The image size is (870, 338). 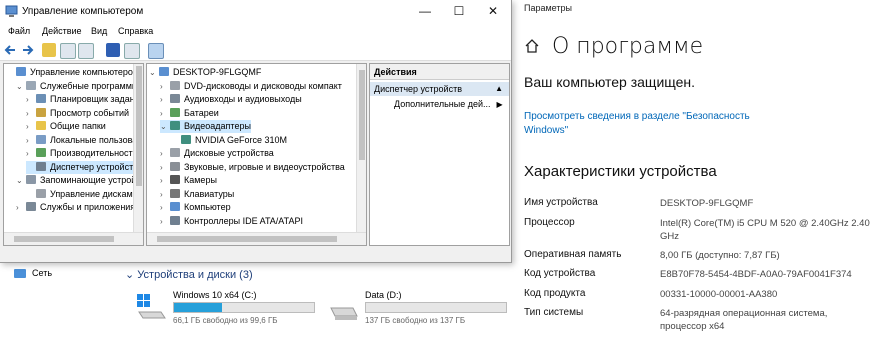 What do you see at coordinates (198, 307) in the screenshot?
I see `drive-usage-fill` at bounding box center [198, 307].